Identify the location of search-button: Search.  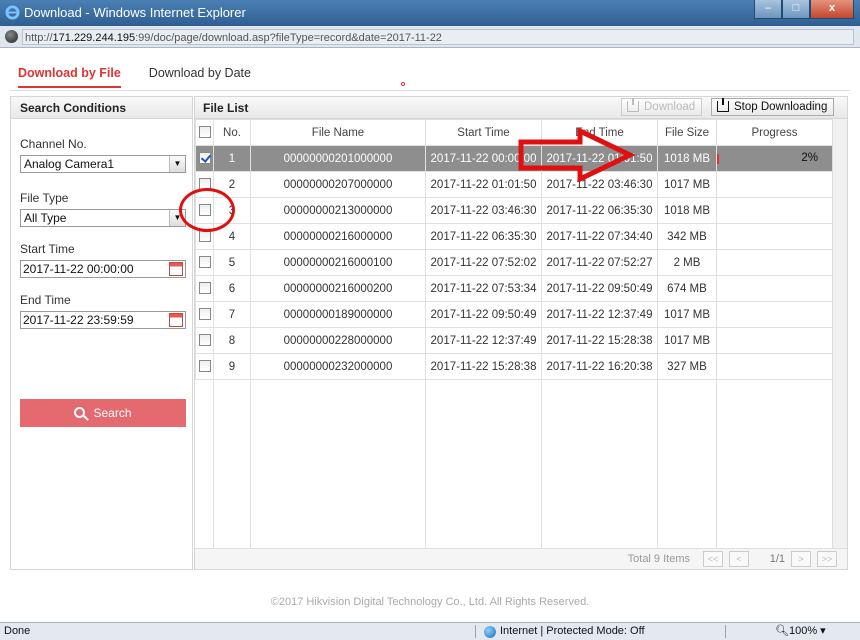
(103, 413).